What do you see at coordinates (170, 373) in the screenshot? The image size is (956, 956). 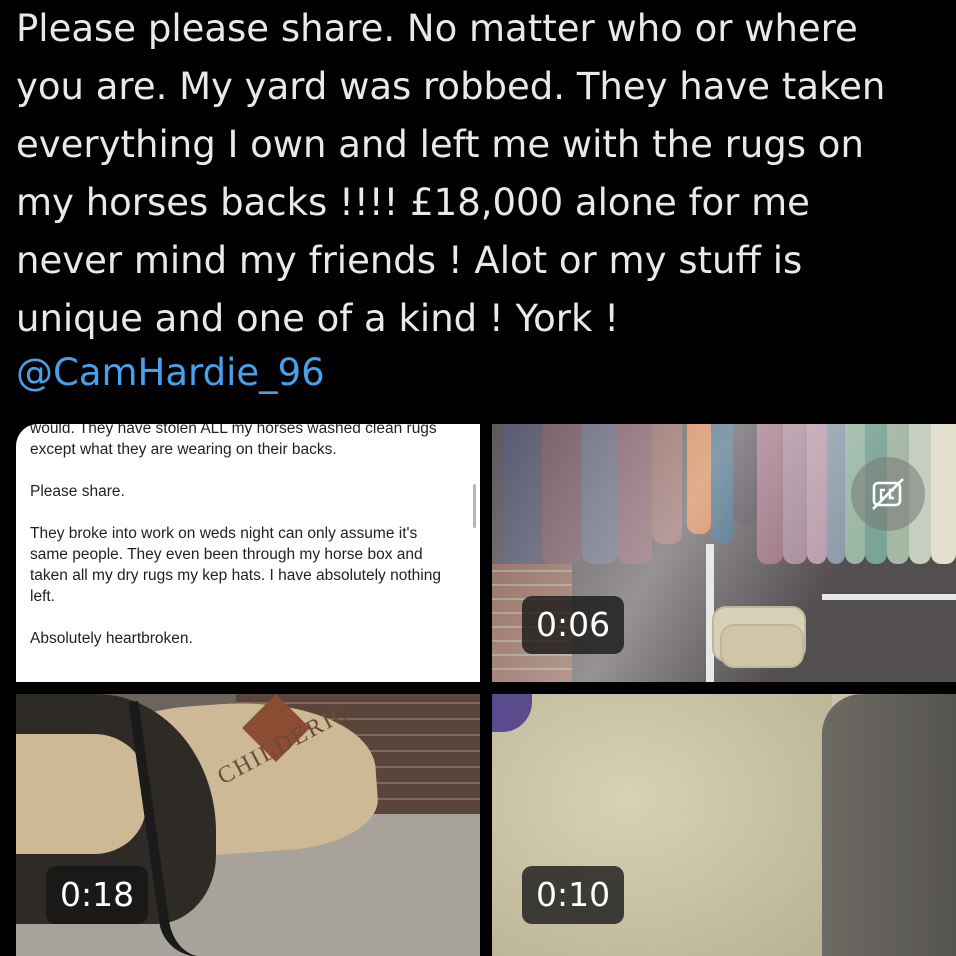 I see `mention-link: @CamHardie_96` at bounding box center [170, 373].